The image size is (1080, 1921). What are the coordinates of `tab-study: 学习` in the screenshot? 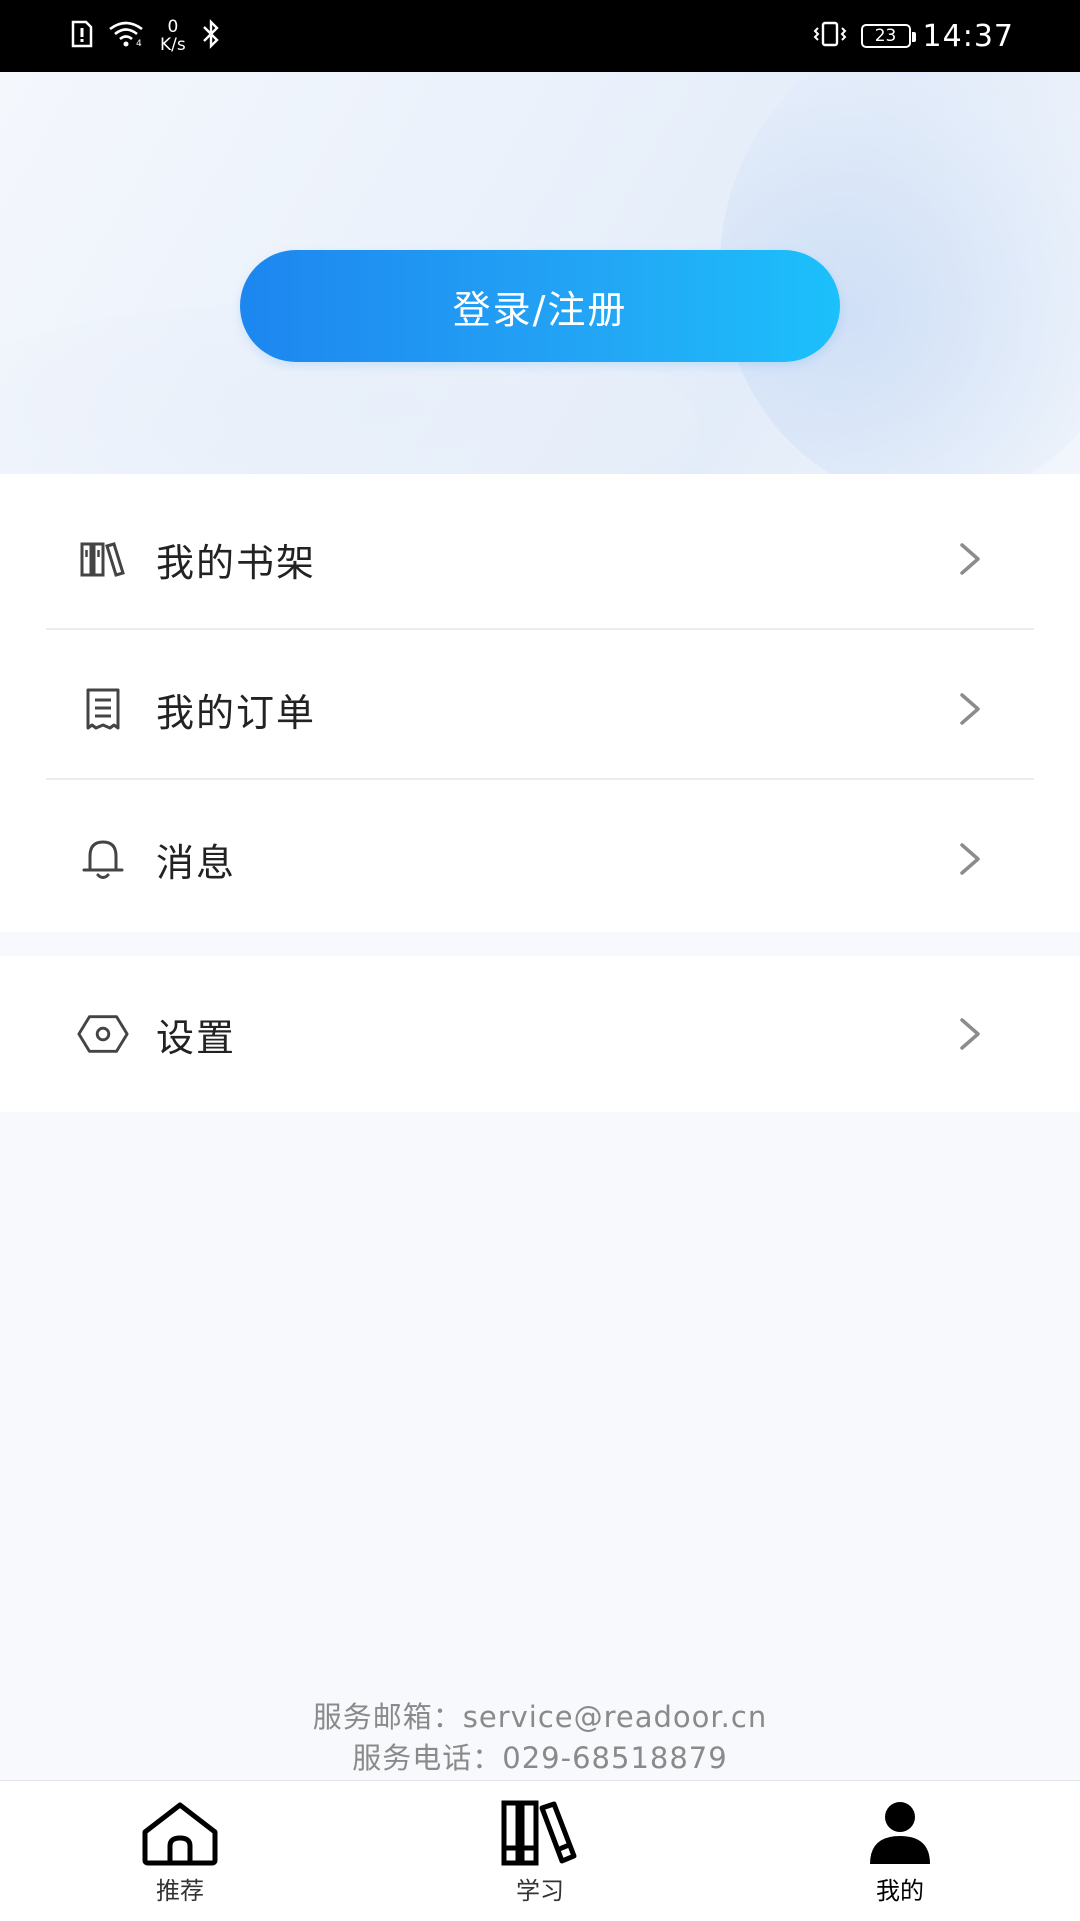 It's located at (540, 1851).